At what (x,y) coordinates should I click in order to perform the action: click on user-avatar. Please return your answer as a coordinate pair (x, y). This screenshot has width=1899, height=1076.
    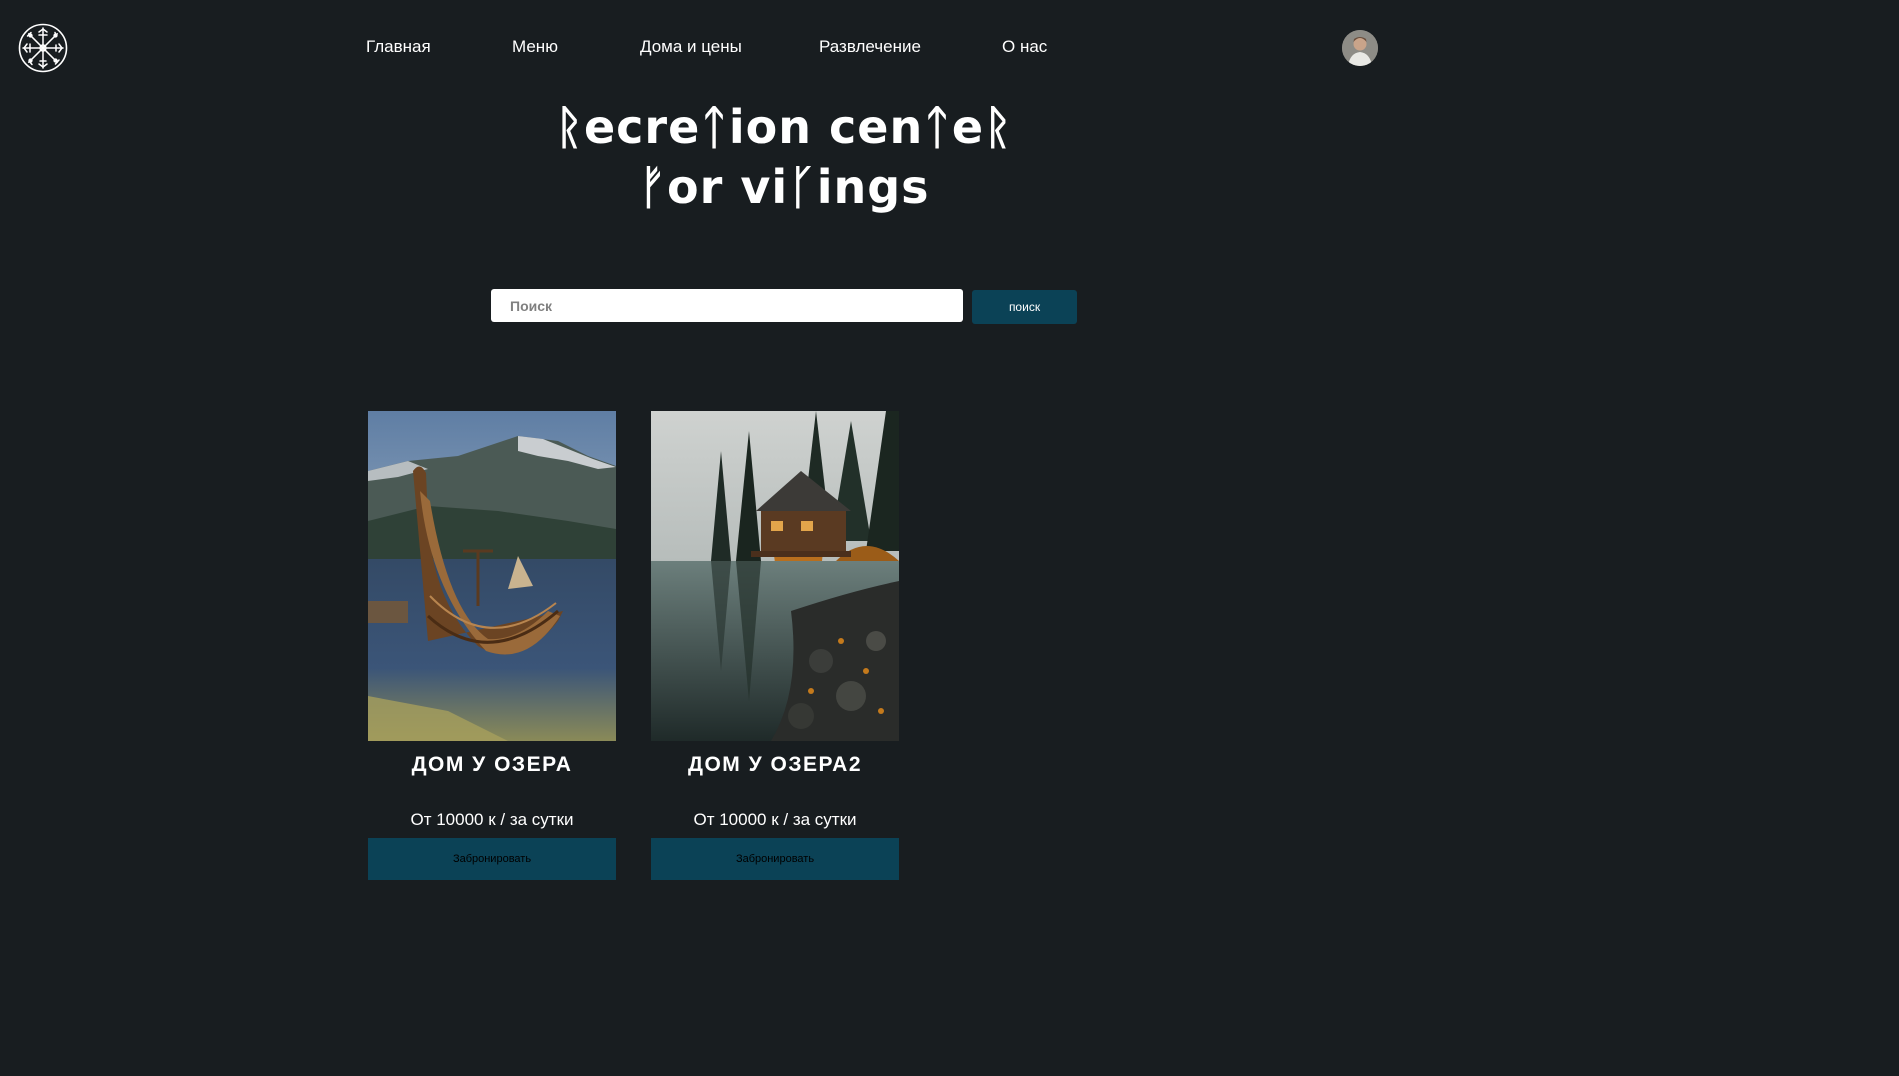
    Looking at the image, I should click on (1360, 48).